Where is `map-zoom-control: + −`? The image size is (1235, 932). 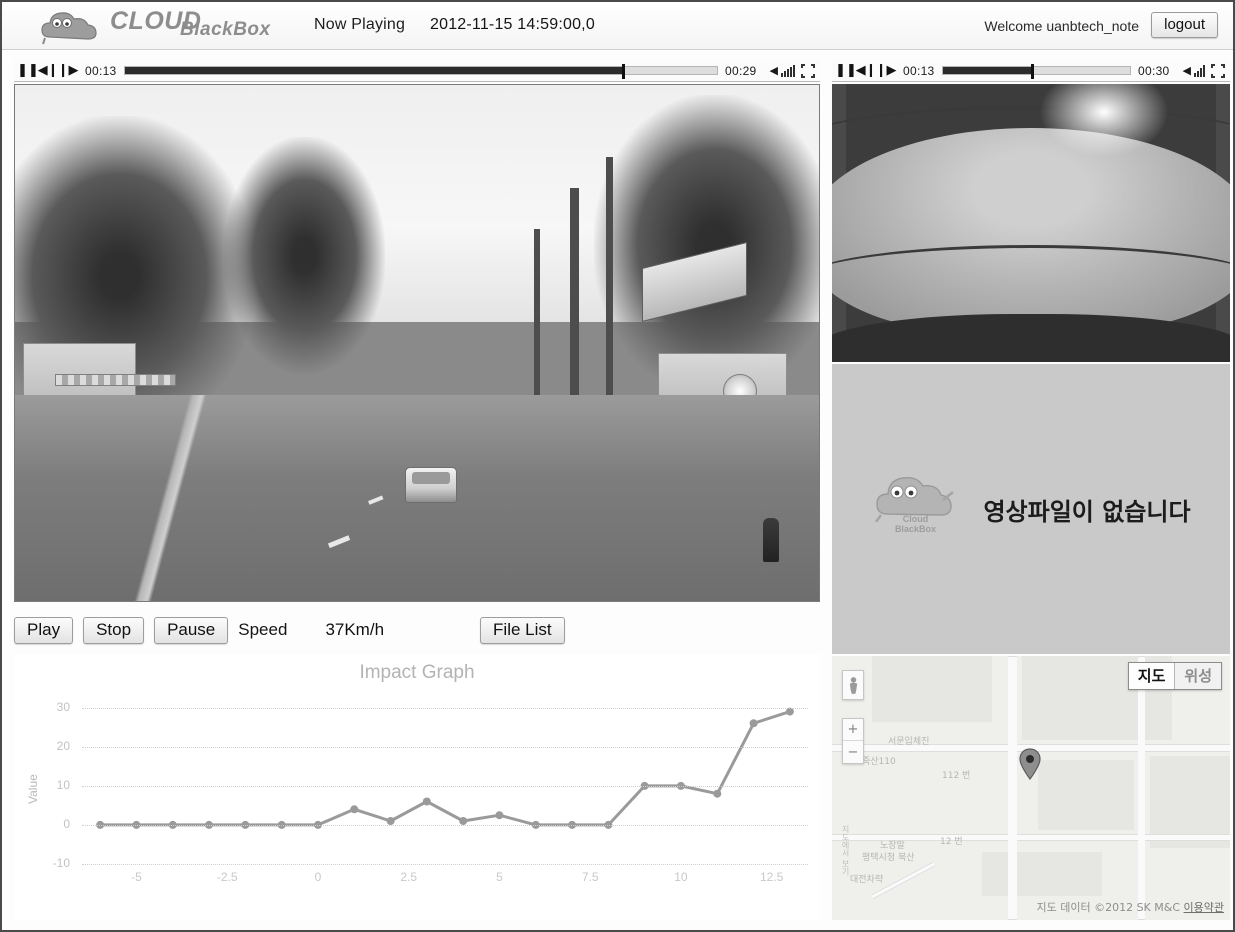
map-zoom-control: + − is located at coordinates (853, 741).